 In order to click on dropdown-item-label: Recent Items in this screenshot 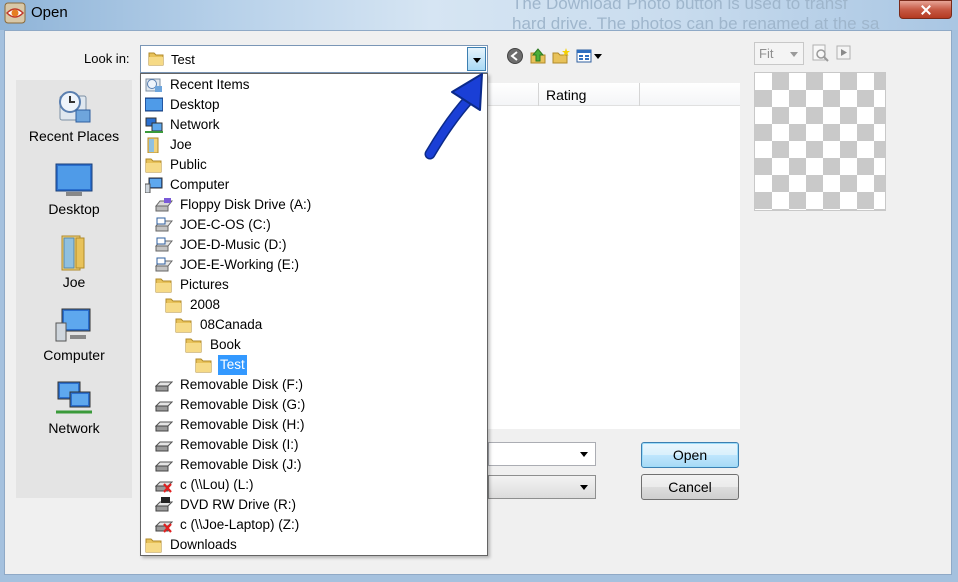, I will do `click(210, 84)`.